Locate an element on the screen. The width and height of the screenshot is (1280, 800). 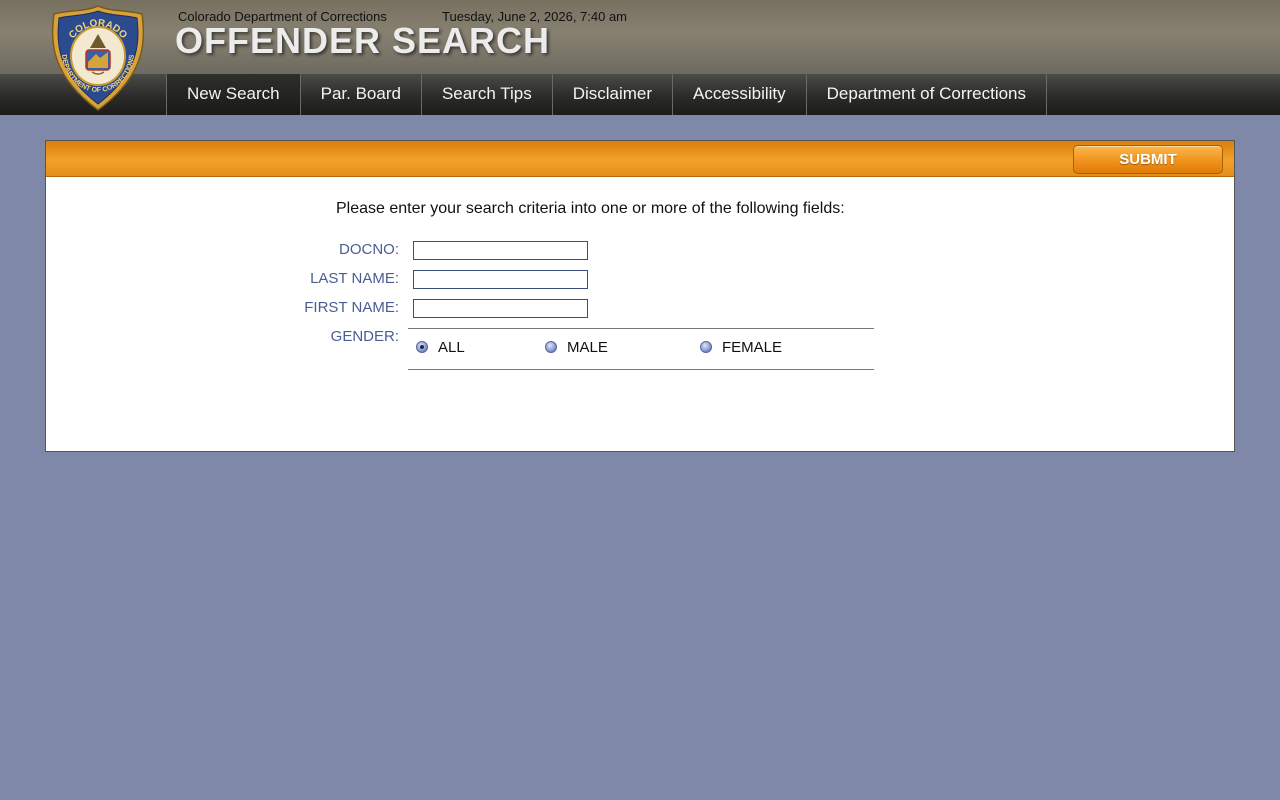
nav-new-search: New Search is located at coordinates (233, 94).